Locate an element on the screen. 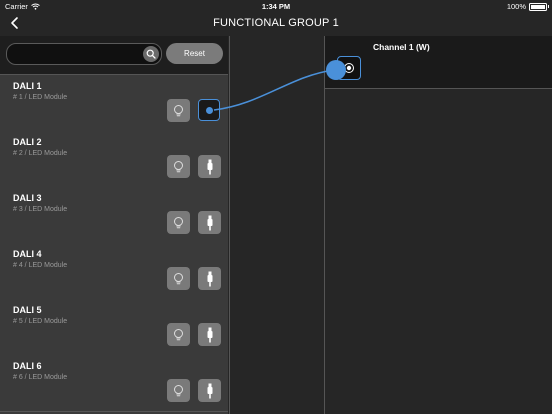  channel-name: Channel 1 (W) is located at coordinates (401, 47).